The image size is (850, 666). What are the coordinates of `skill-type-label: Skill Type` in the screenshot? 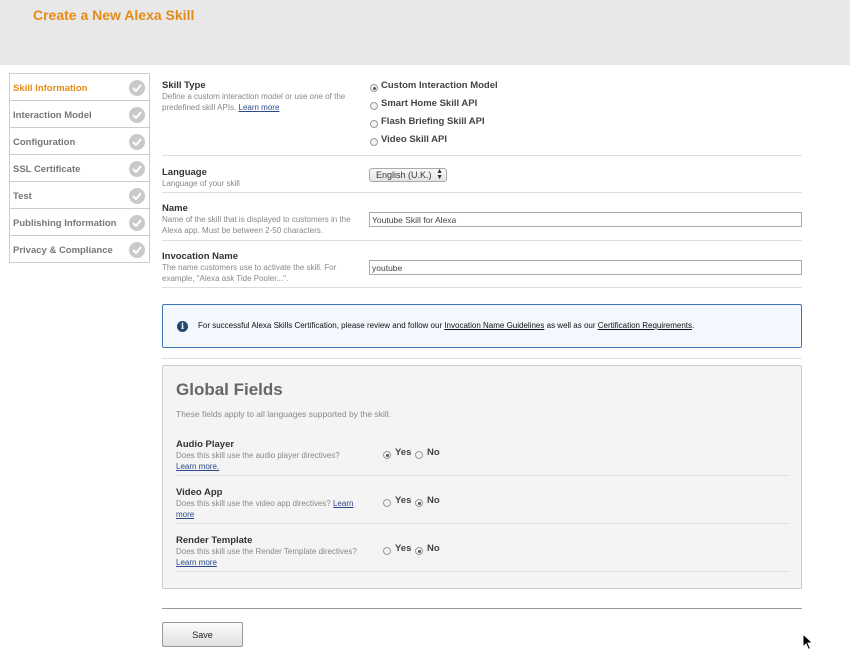 It's located at (184, 85).